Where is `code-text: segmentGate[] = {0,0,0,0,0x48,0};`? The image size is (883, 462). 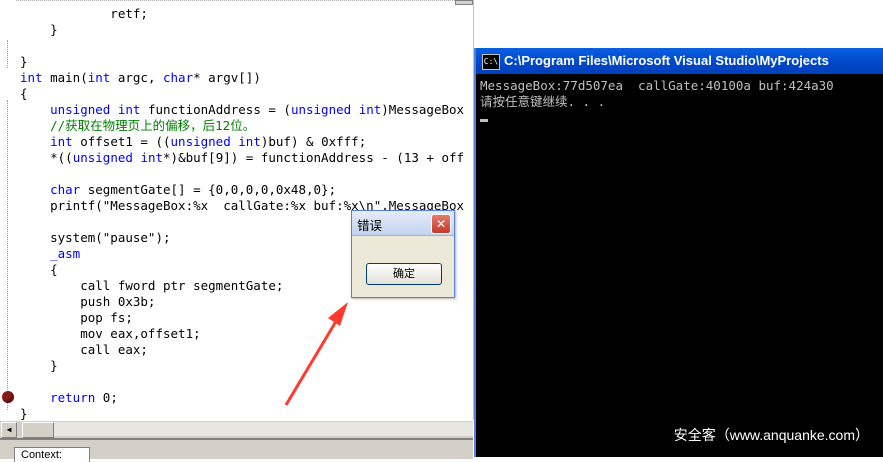
code-text: segmentGate[] = {0,0,0,0,0x48,0}; is located at coordinates (208, 189).